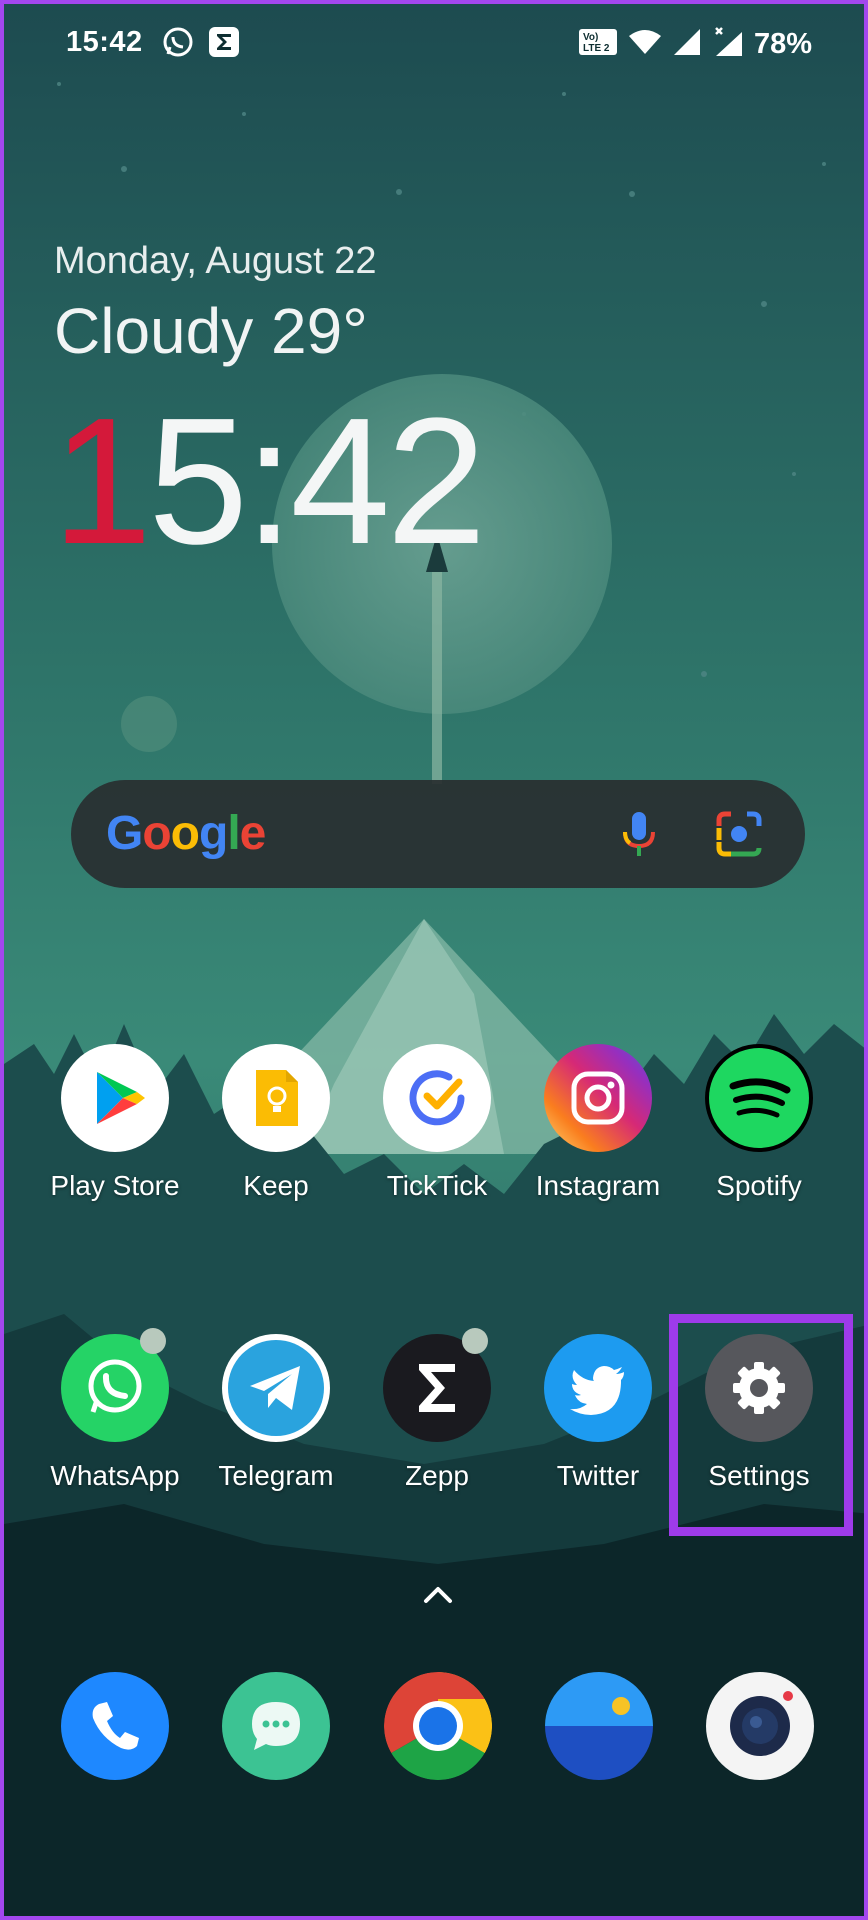 This screenshot has height=1920, width=868. Describe the element at coordinates (782, 44) in the screenshot. I see `battery-level: 78%` at that location.